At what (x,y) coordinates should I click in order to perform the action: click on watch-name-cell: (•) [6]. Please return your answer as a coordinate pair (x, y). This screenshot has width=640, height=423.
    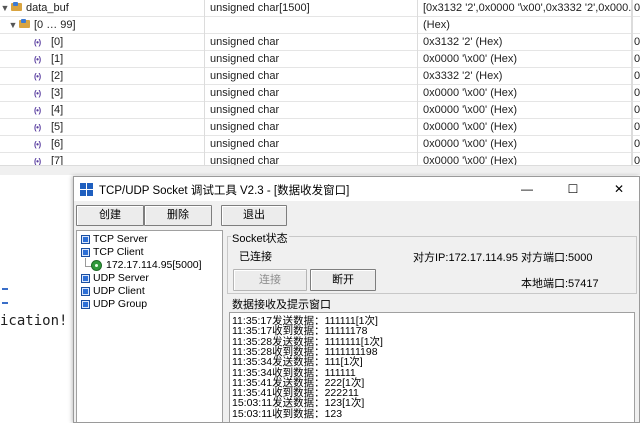
    Looking at the image, I should click on (102, 144).